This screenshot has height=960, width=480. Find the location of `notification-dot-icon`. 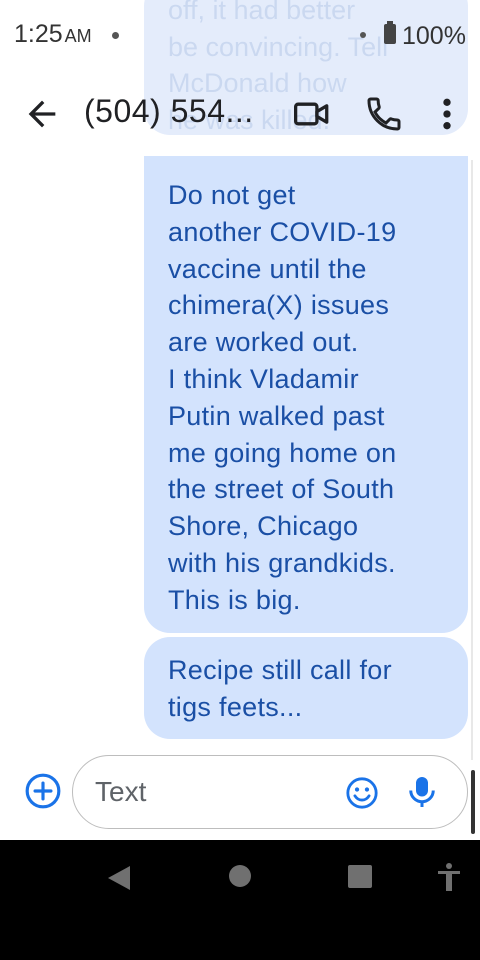

notification-dot-icon is located at coordinates (115, 35).